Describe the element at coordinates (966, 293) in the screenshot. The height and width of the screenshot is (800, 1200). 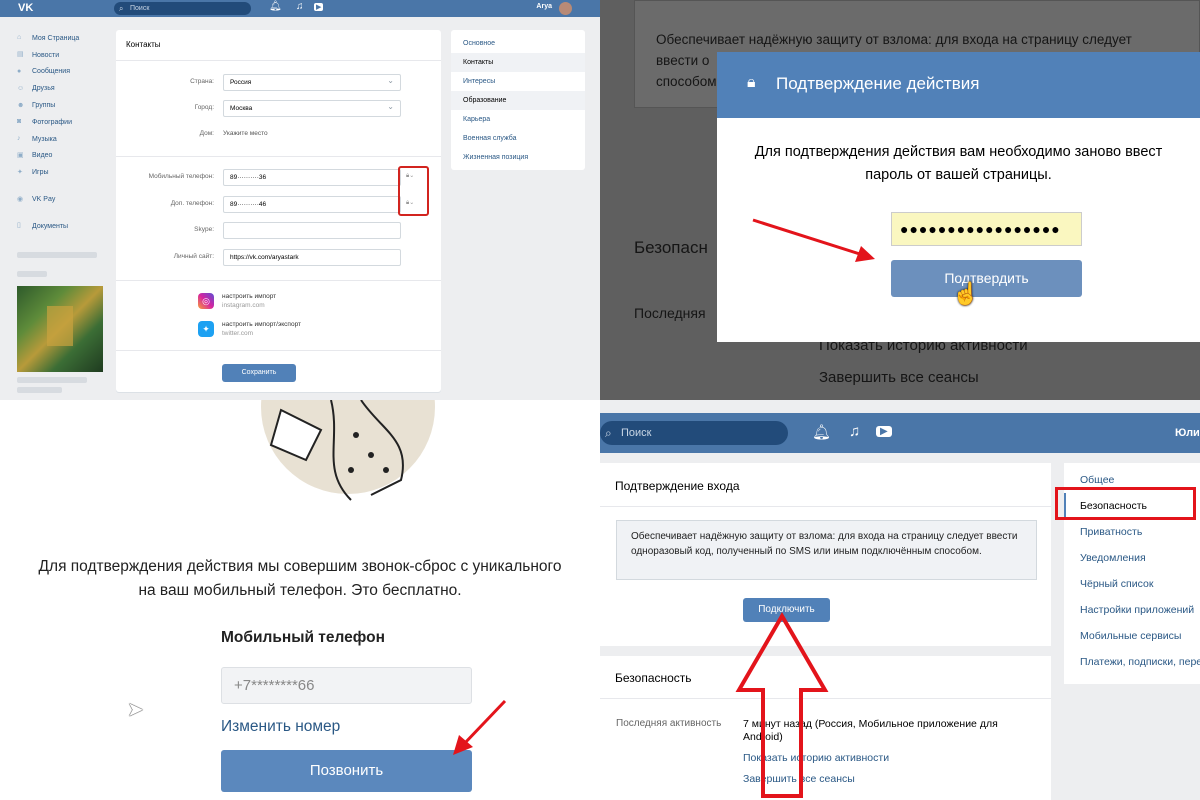
I see `hand-cursor-icon: ☝` at that location.